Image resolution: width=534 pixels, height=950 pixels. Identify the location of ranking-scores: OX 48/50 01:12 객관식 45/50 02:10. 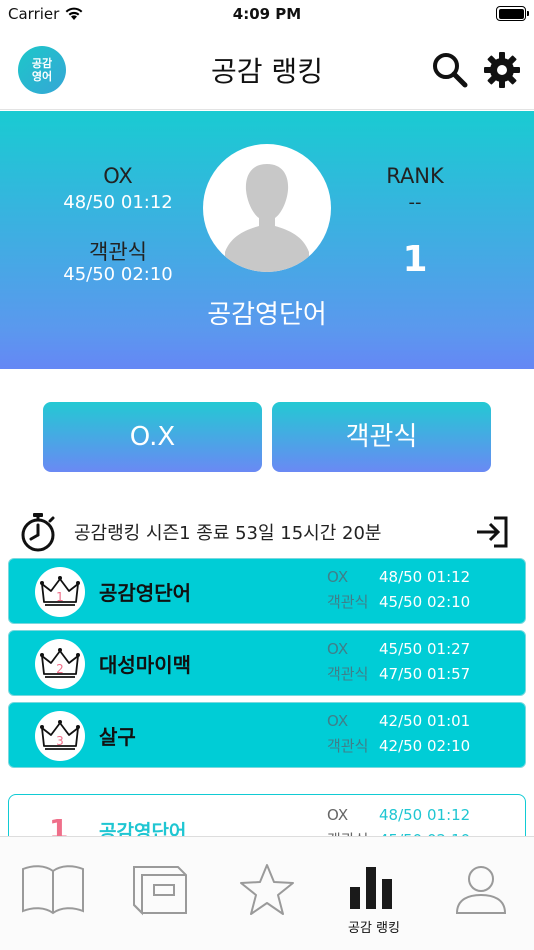
(399, 589).